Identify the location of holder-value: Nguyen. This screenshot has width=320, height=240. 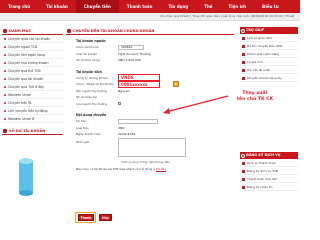
(124, 90).